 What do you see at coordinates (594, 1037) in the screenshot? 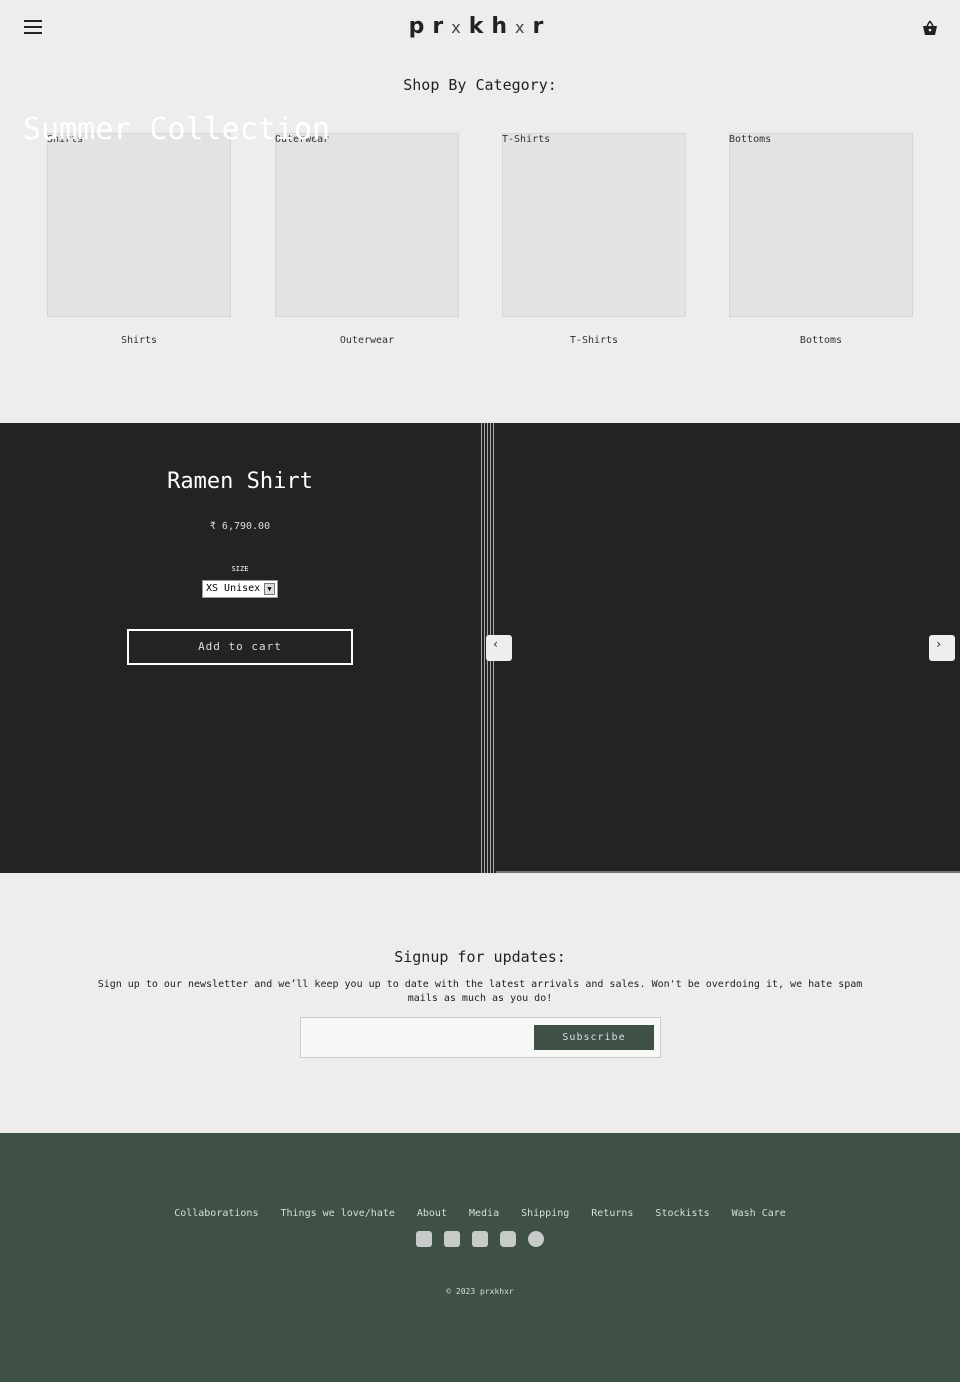
I see `subscribe-button: Subscribe` at bounding box center [594, 1037].